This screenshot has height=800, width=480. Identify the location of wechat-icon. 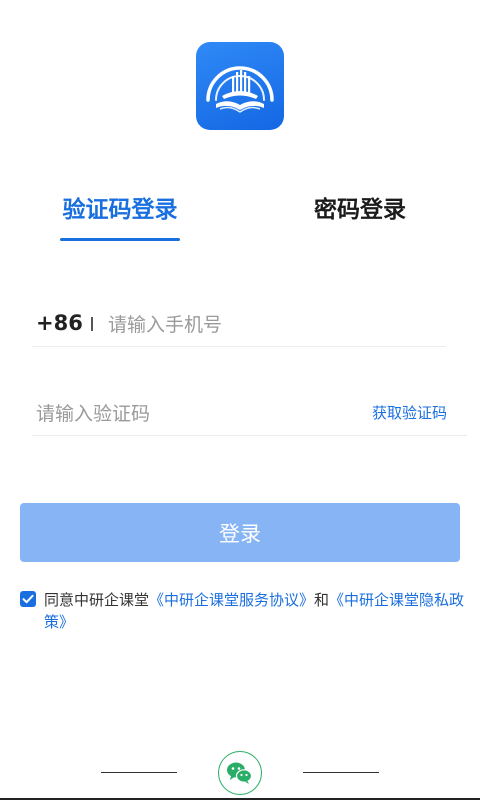
(240, 773).